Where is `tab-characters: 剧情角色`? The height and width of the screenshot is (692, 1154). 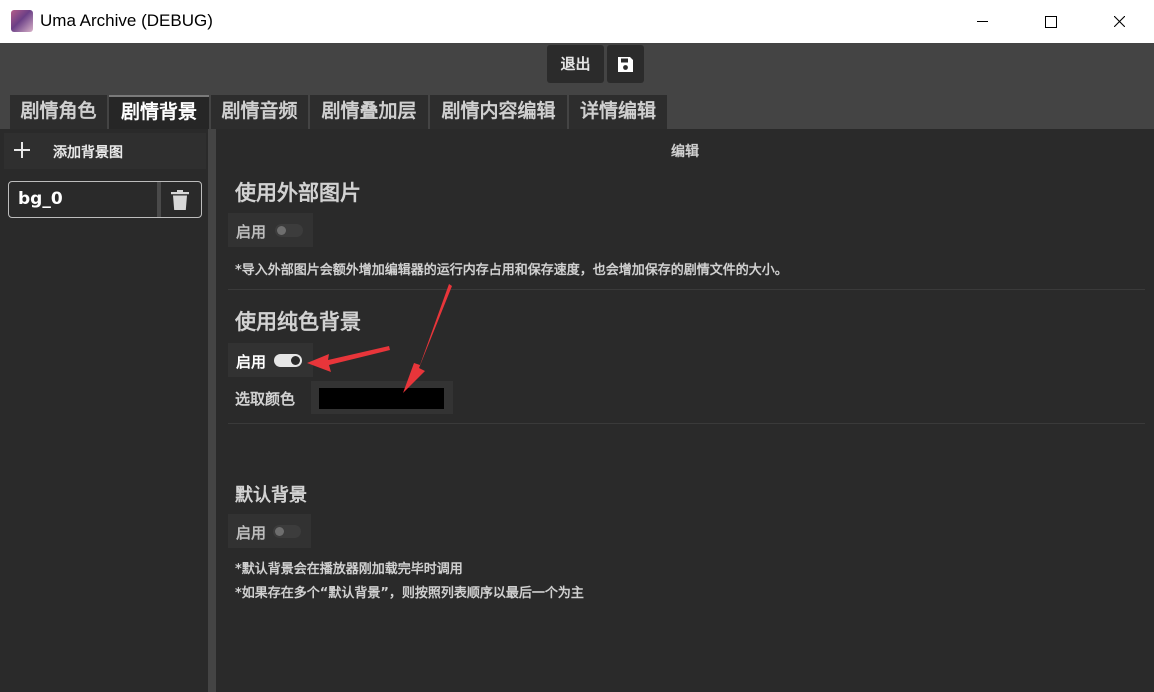 tab-characters: 剧情角色 is located at coordinates (58, 112).